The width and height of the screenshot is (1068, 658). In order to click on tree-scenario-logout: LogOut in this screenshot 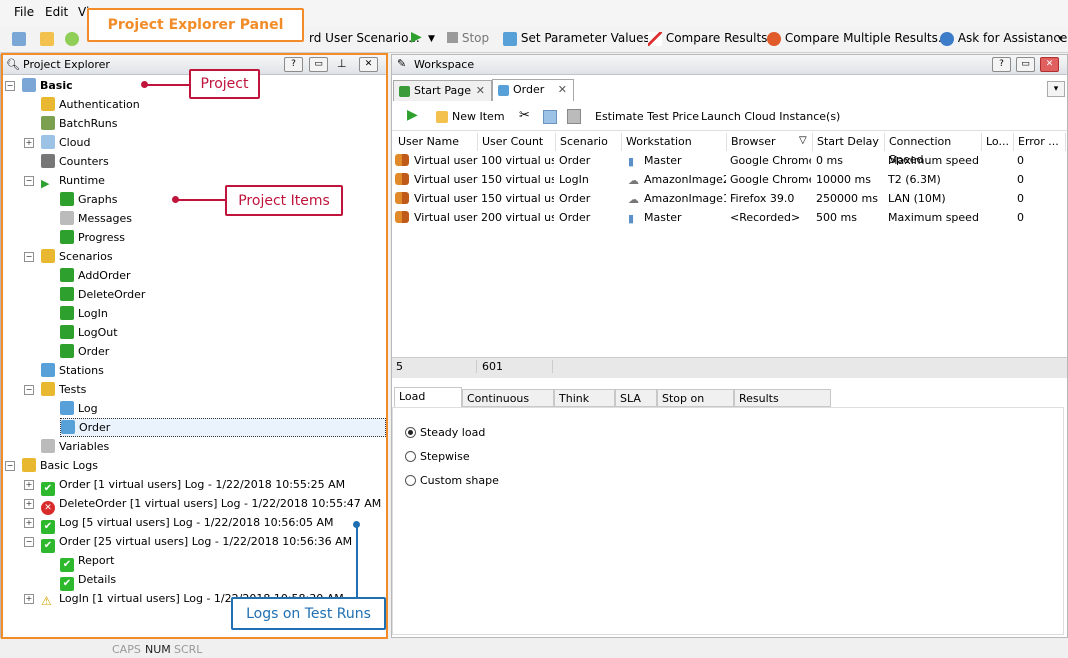, I will do `click(89, 332)`.